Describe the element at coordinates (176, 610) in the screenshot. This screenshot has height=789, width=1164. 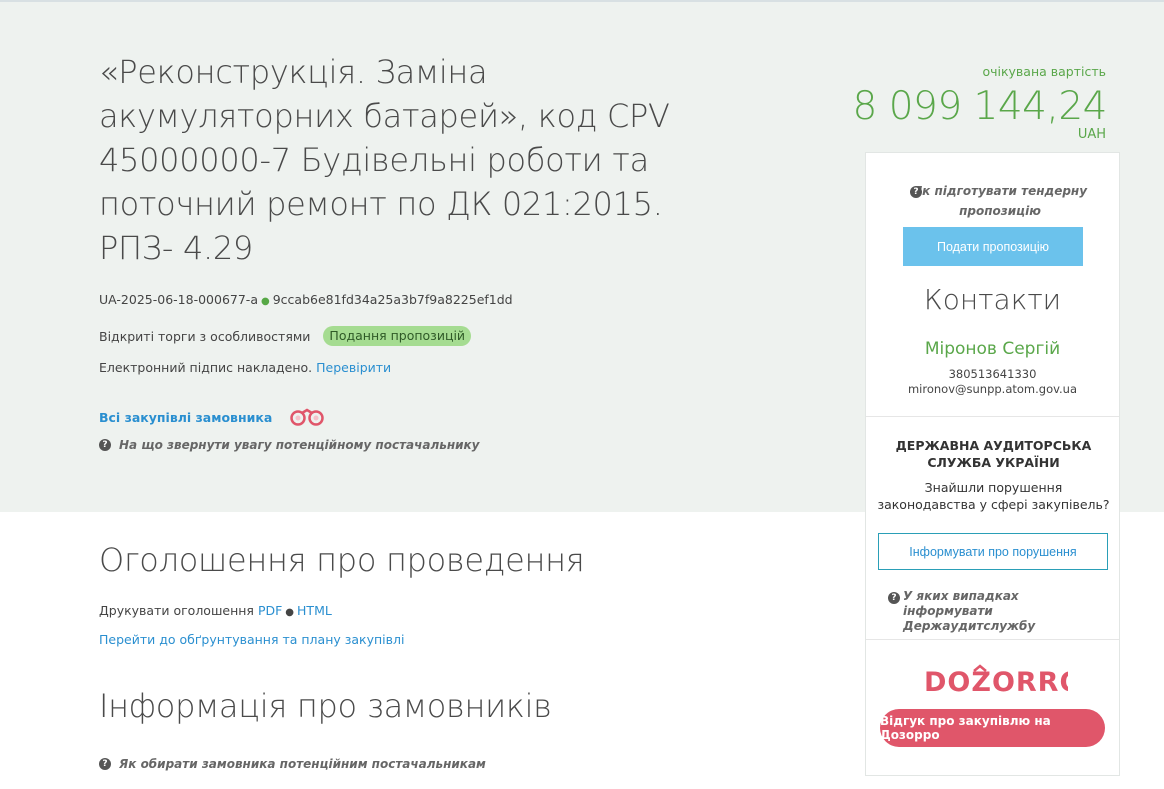
I see `print-label: Друкувати оголошення` at that location.